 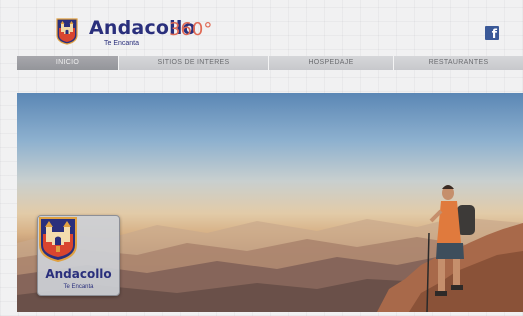 What do you see at coordinates (58, 239) in the screenshot?
I see `andacollo-badge-shield-icon` at bounding box center [58, 239].